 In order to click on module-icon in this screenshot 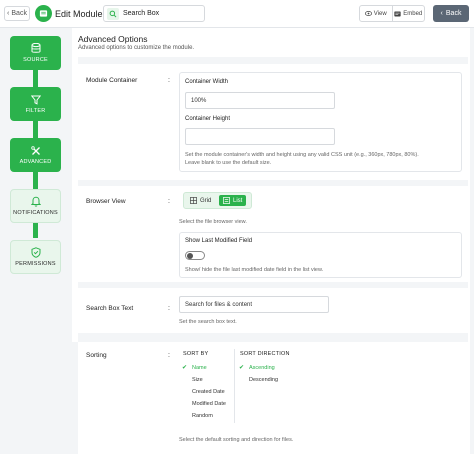, I will do `click(43, 13)`.